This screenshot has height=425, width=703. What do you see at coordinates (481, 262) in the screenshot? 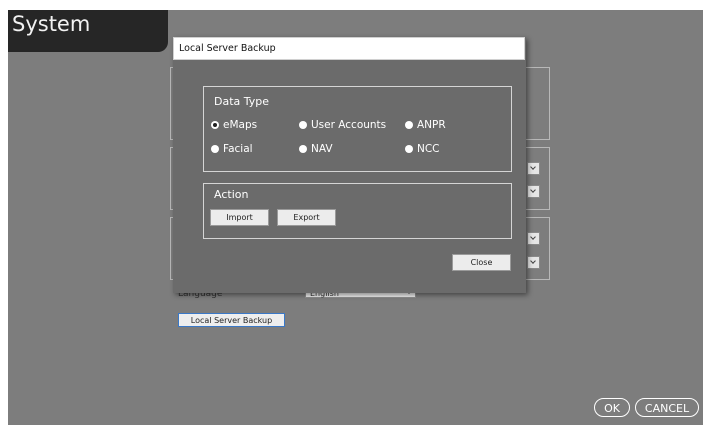
I see `close-button: Close` at bounding box center [481, 262].